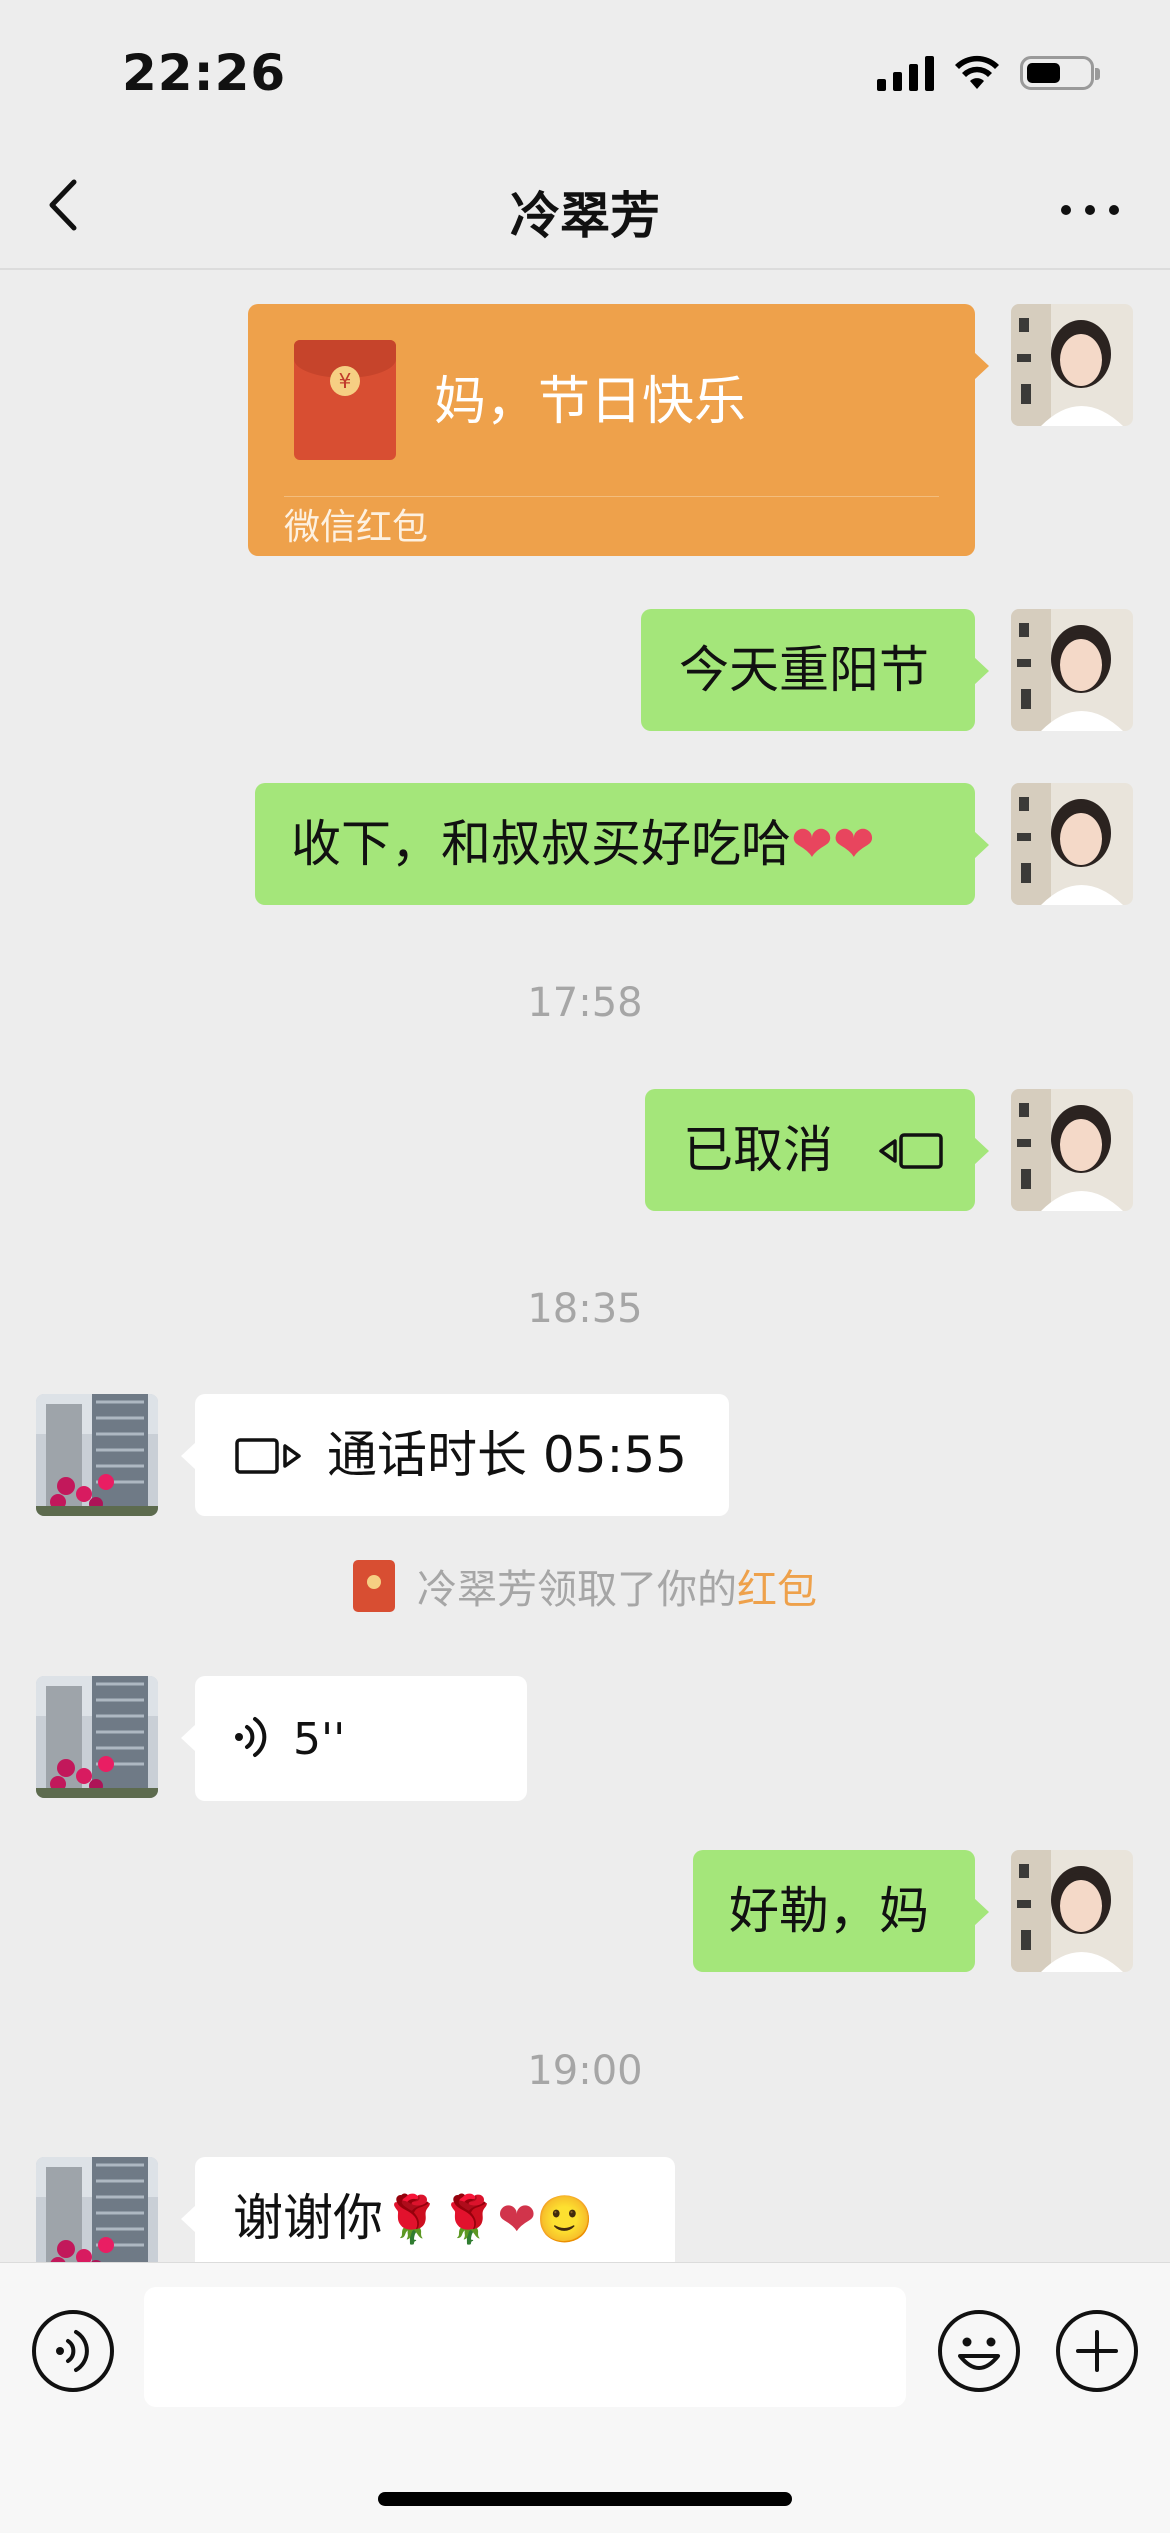  What do you see at coordinates (979, 2351) in the screenshot?
I see `emoji-icon` at bounding box center [979, 2351].